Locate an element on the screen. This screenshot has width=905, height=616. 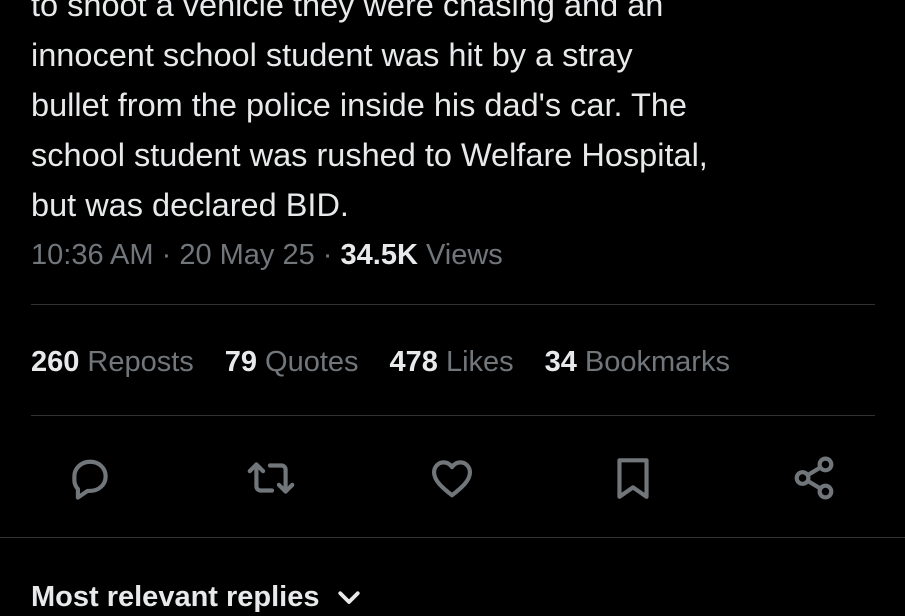
bookmark-button is located at coordinates (633, 478).